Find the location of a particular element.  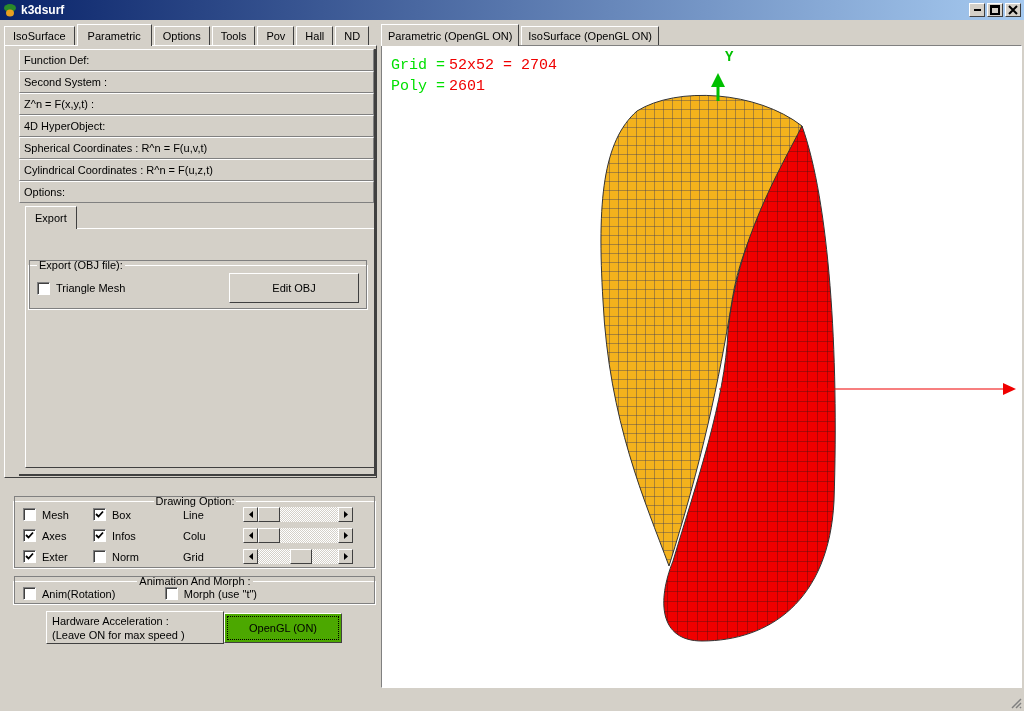

tab: ND is located at coordinates (352, 35).